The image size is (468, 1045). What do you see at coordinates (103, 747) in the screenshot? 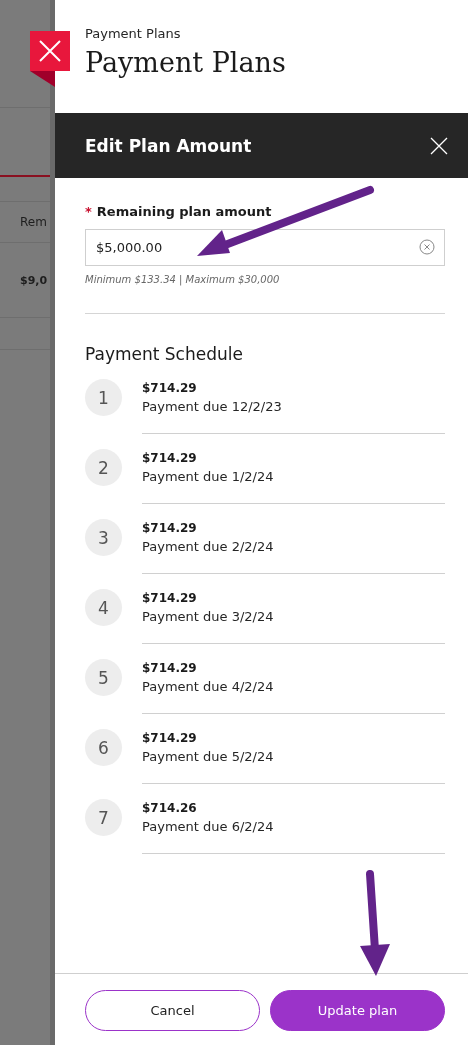
I see `step-number: 6` at bounding box center [103, 747].